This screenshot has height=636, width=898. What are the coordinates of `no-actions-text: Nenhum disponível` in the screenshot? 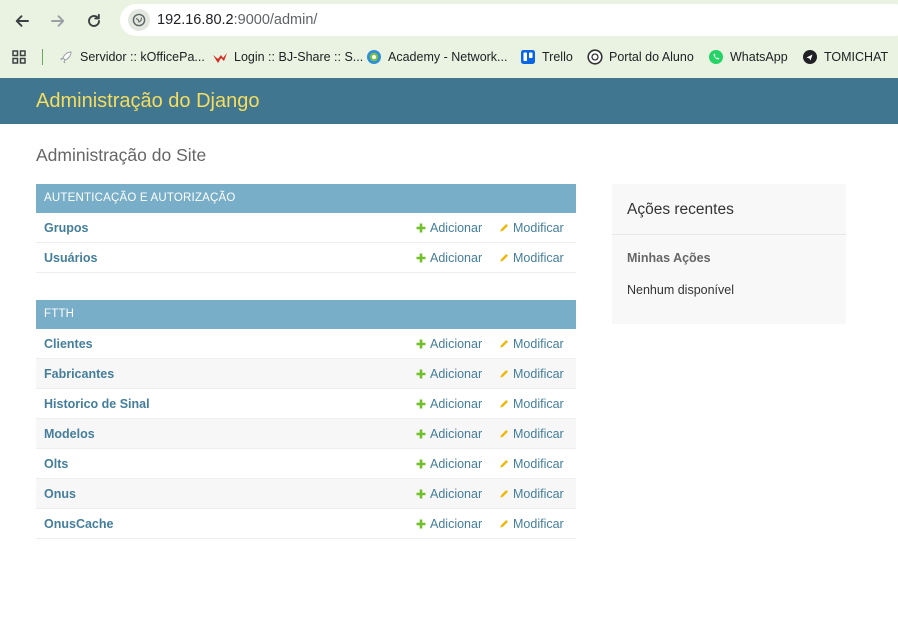 It's located at (681, 290).